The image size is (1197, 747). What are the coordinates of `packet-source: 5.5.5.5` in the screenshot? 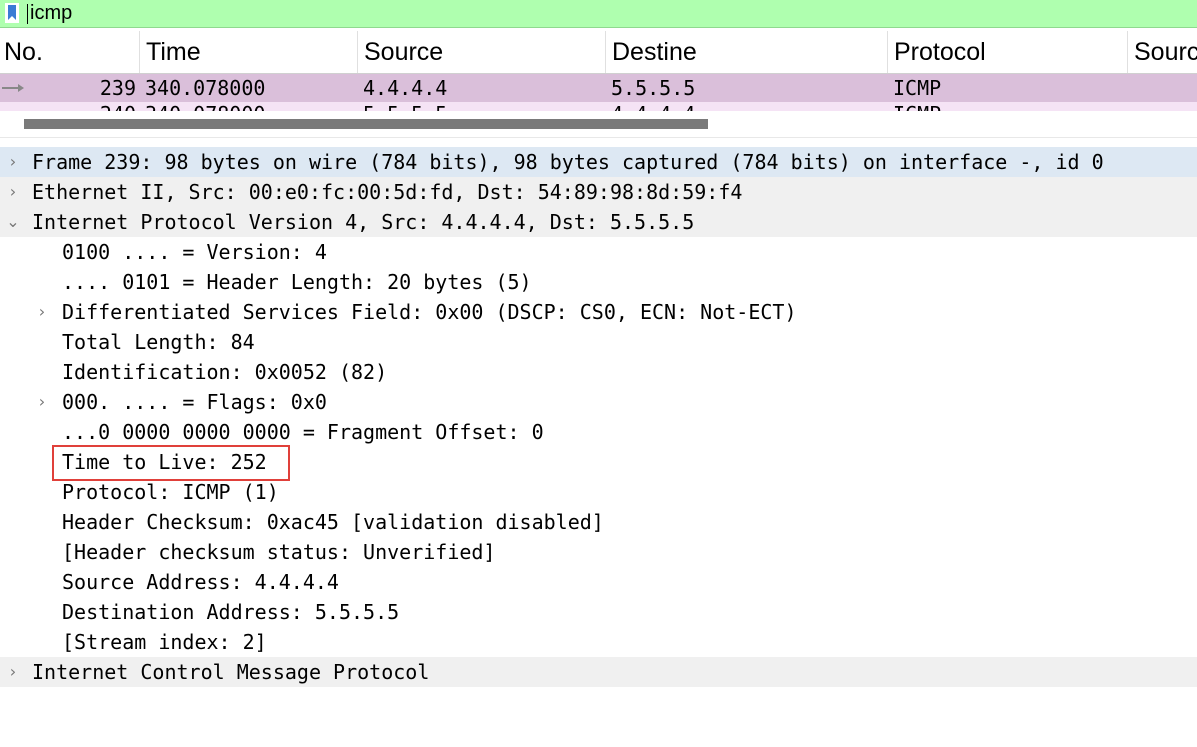 It's located at (405, 106).